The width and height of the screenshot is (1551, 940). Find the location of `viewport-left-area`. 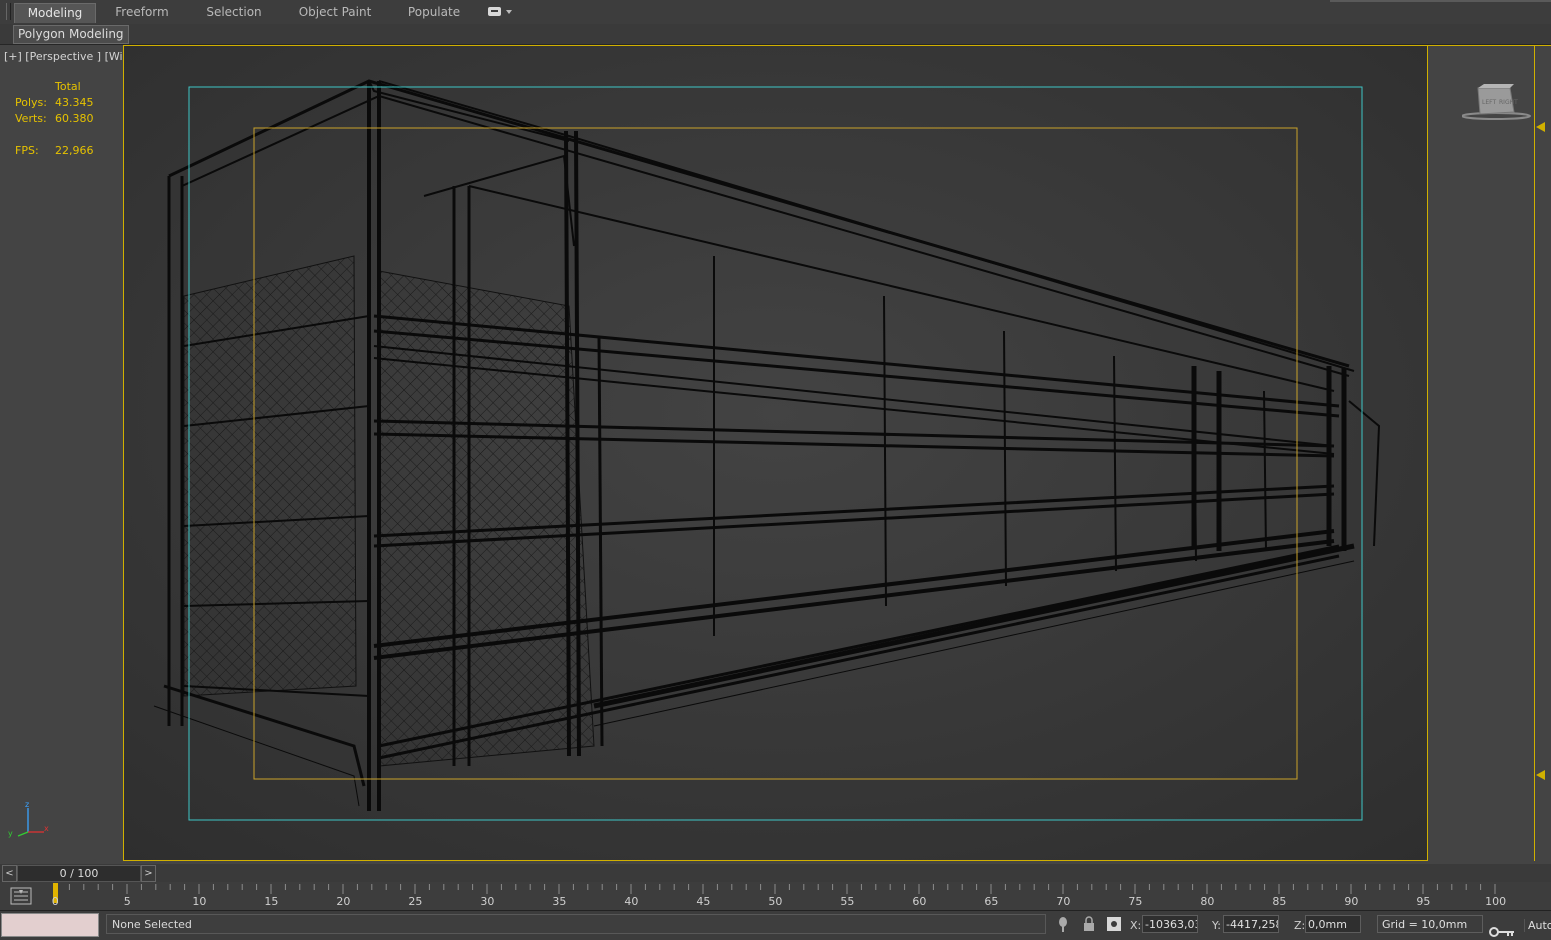

viewport-left-area is located at coordinates (61, 453).